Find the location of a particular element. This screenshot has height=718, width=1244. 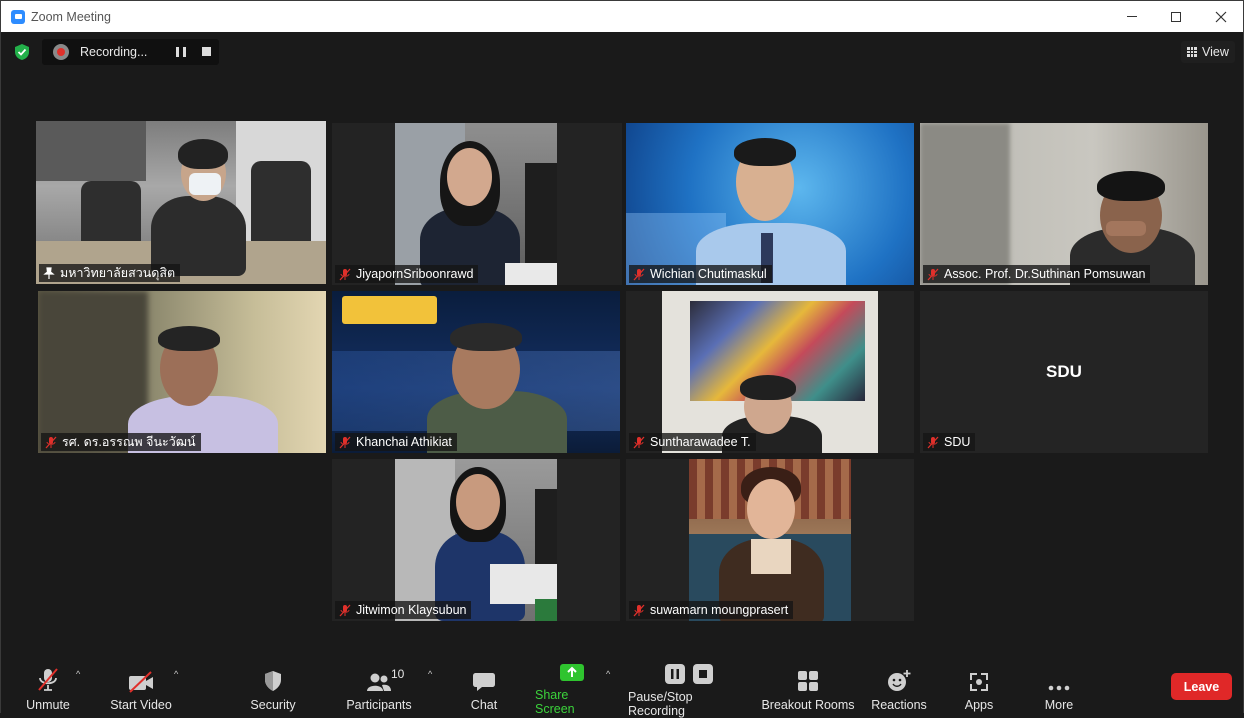

participant-name: Khanchai Athikiat is located at coordinates (404, 442).